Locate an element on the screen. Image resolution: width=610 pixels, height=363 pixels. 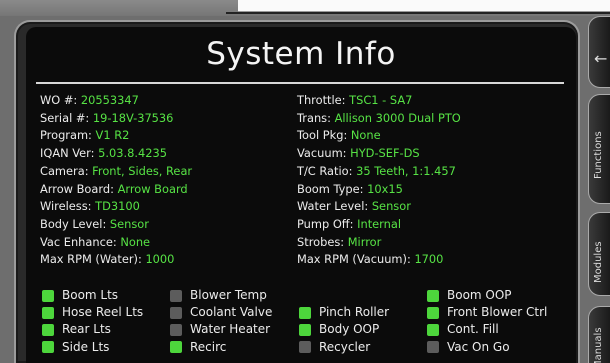
info-label: Max RPM (Vacuum): is located at coordinates (354, 259).